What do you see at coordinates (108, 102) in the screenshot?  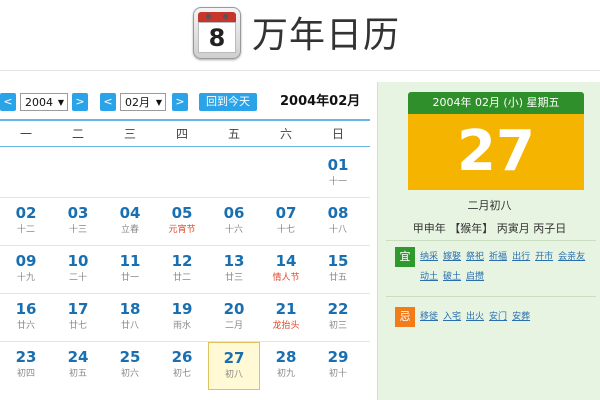 I see `prev-month-button: <` at bounding box center [108, 102].